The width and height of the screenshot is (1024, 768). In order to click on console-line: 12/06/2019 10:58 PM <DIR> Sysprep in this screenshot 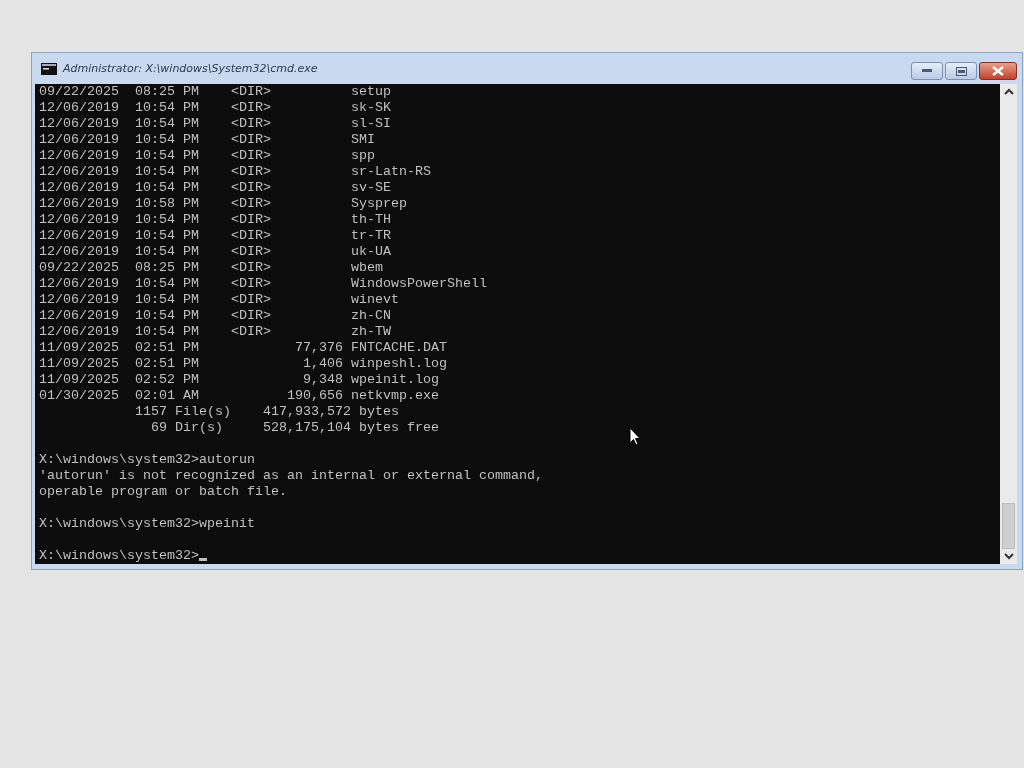, I will do `click(223, 203)`.